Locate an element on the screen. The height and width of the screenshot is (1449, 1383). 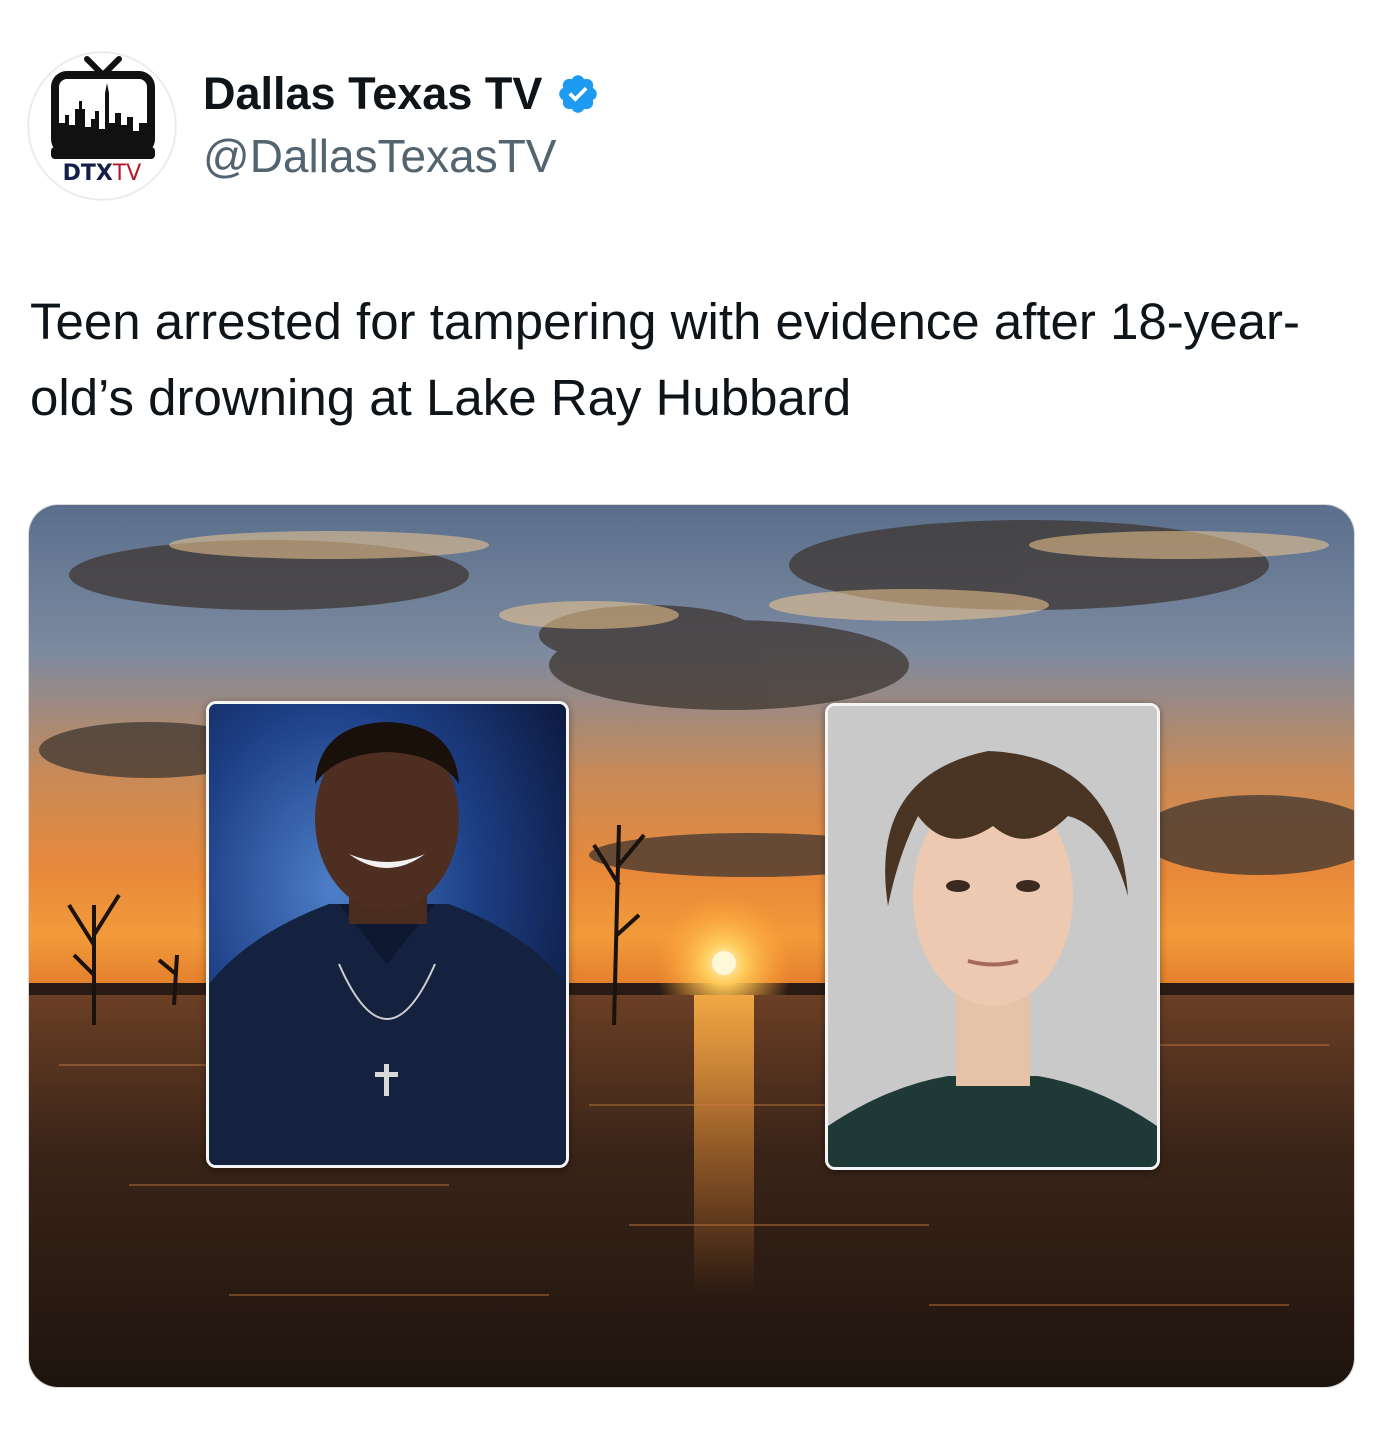
avatar: DTXTV is located at coordinates (102, 126).